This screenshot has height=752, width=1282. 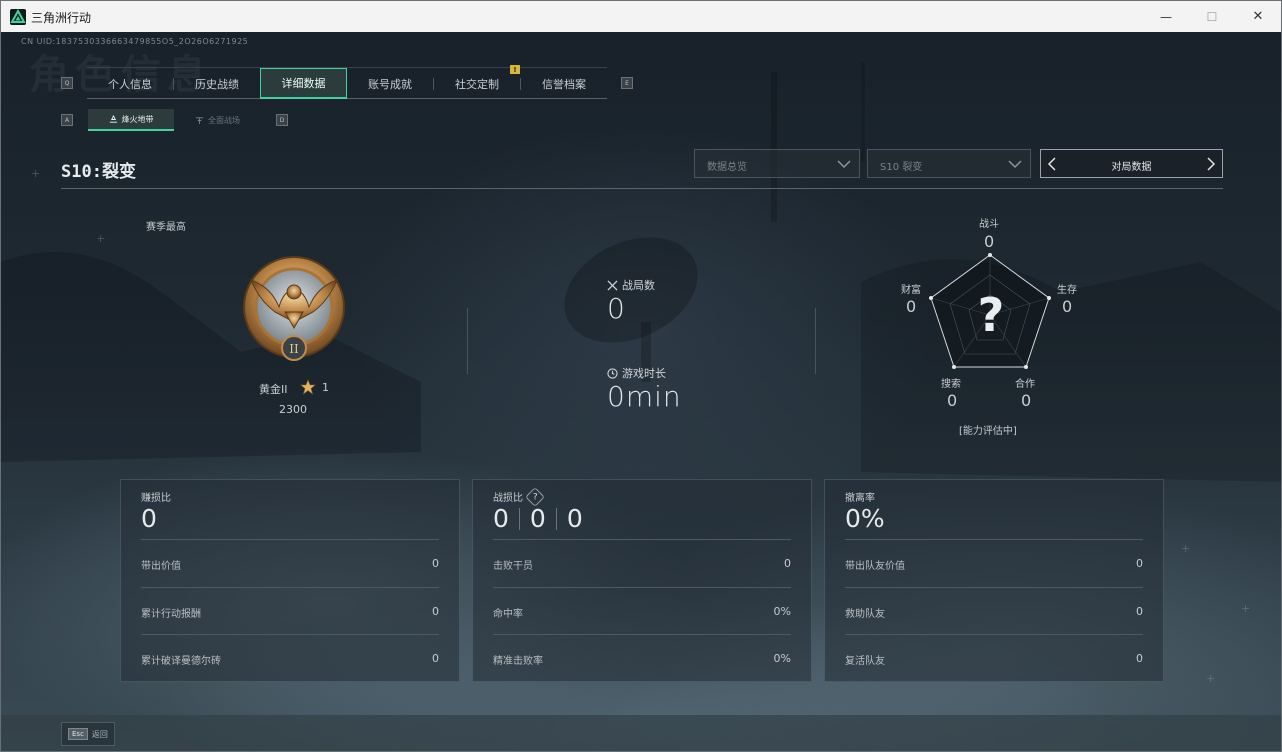 I want to click on stat-label: 带出价值, so click(x=161, y=566).